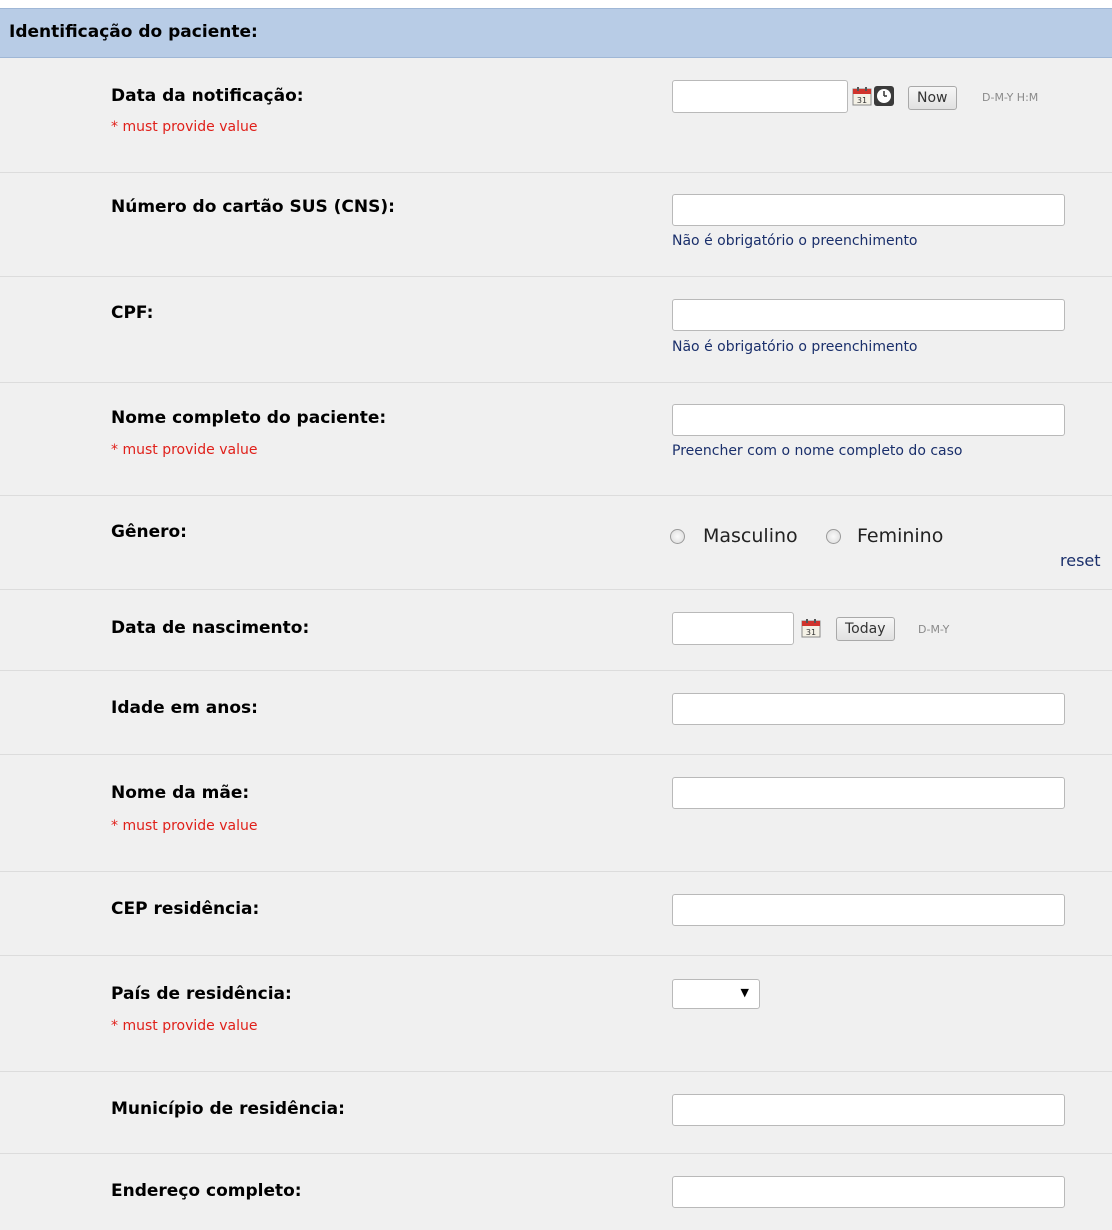 The height and width of the screenshot is (1230, 1112). What do you see at coordinates (865, 629) in the screenshot?
I see `today-button: Today` at bounding box center [865, 629].